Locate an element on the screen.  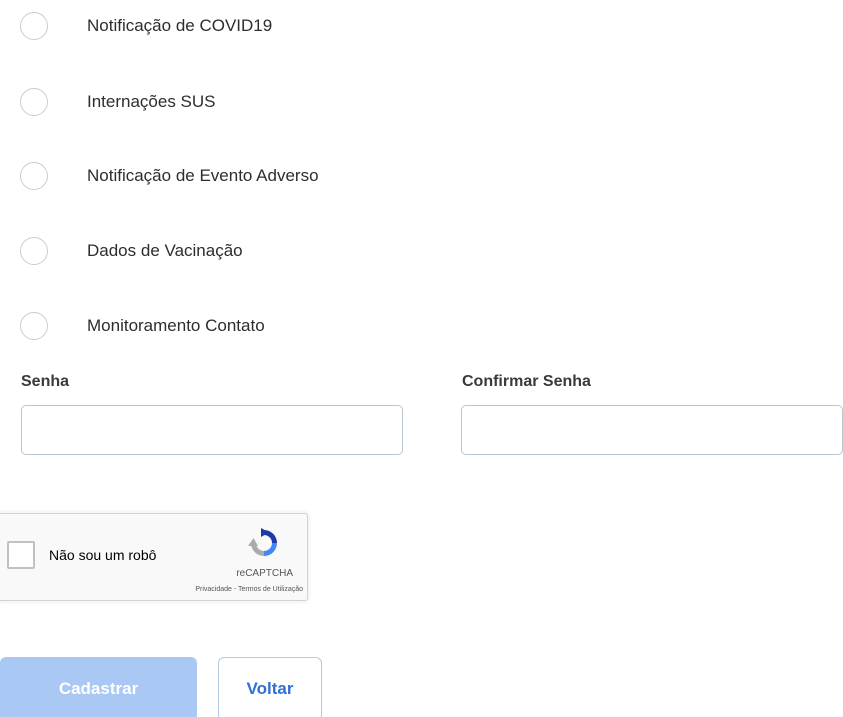
radio-label: Notificação de COVID19 is located at coordinates (179, 26).